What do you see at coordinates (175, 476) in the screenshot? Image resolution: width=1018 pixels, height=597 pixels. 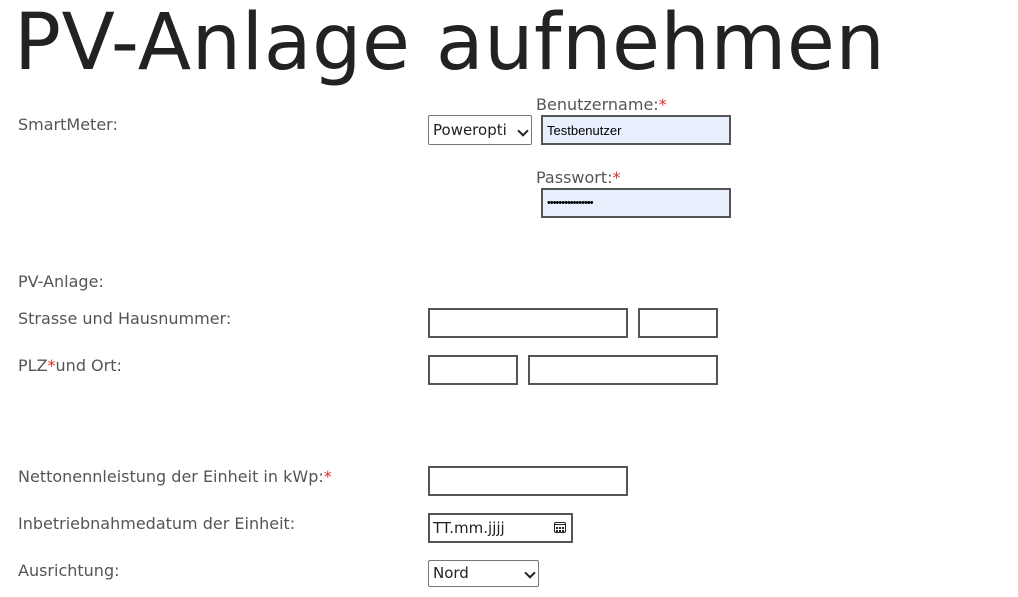 I see `power-label: Nettonennleistung der Einheit in kWp:*` at bounding box center [175, 476].